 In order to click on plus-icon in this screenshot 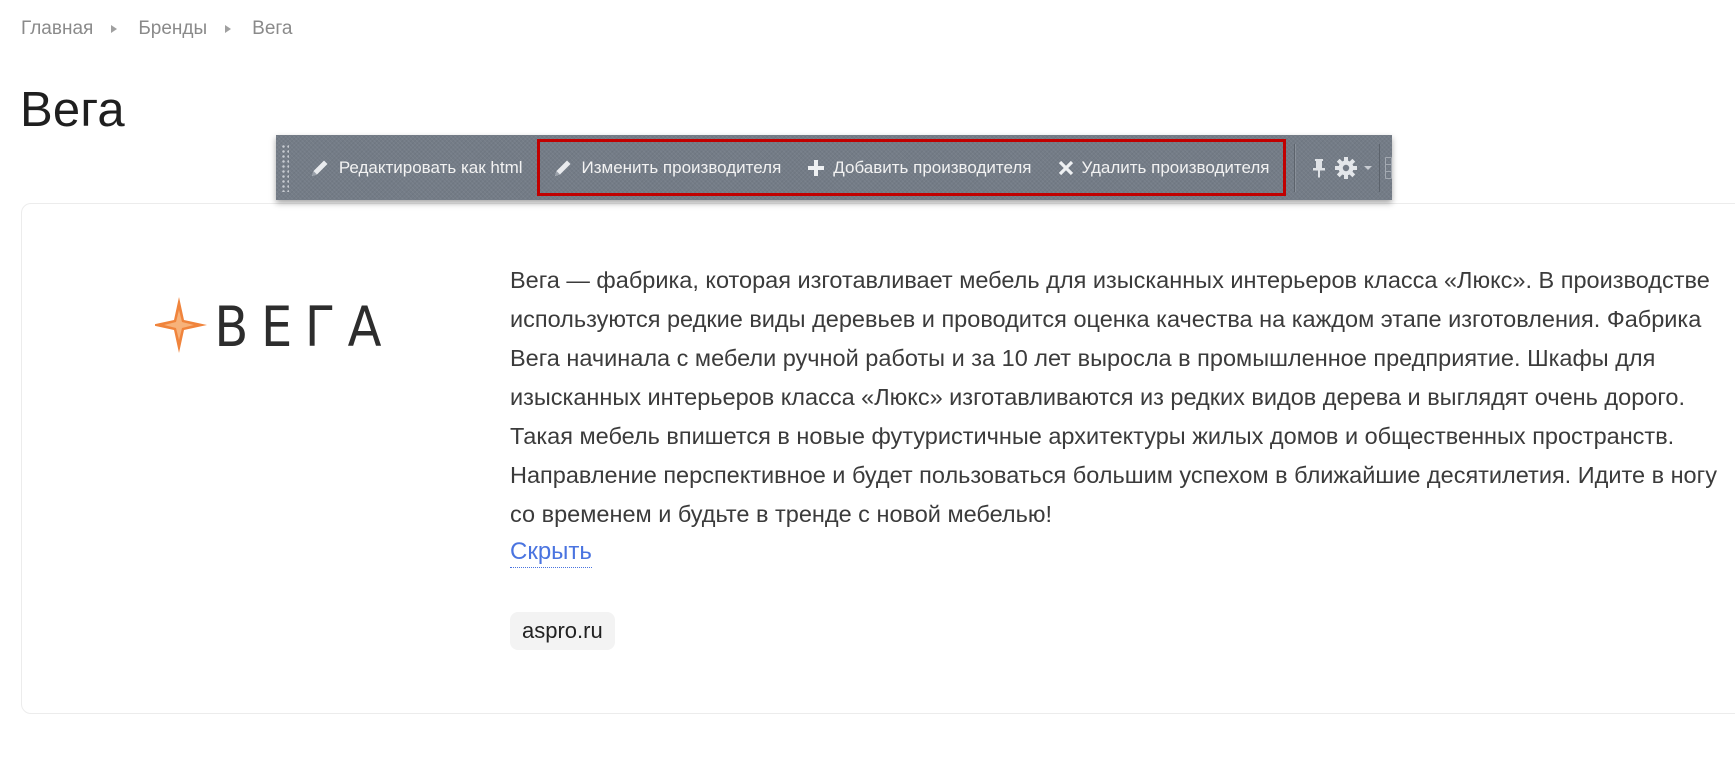, I will do `click(816, 167)`.